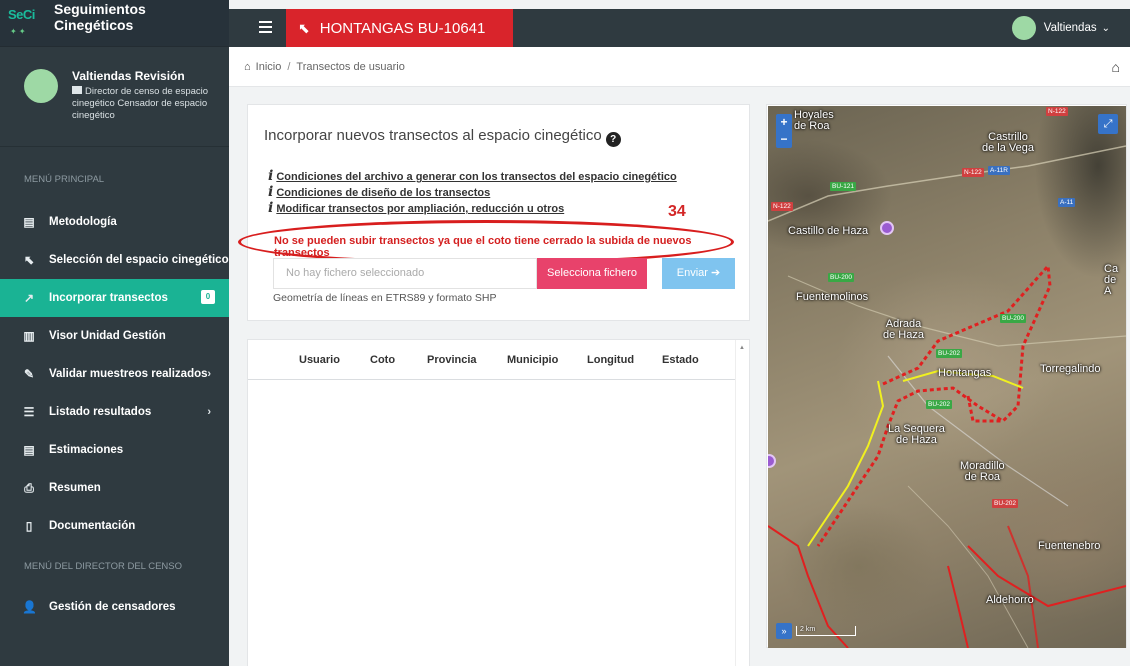 The width and height of the screenshot is (1130, 666). Describe the element at coordinates (114, 488) in the screenshot. I see `sidebar-item-resumen: ⎙ Resumen` at that location.